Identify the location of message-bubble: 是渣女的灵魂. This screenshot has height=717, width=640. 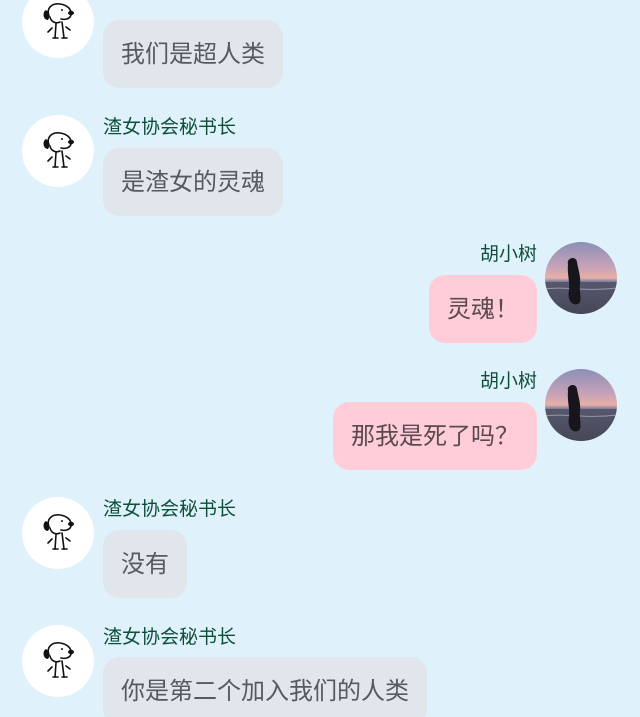
(193, 182).